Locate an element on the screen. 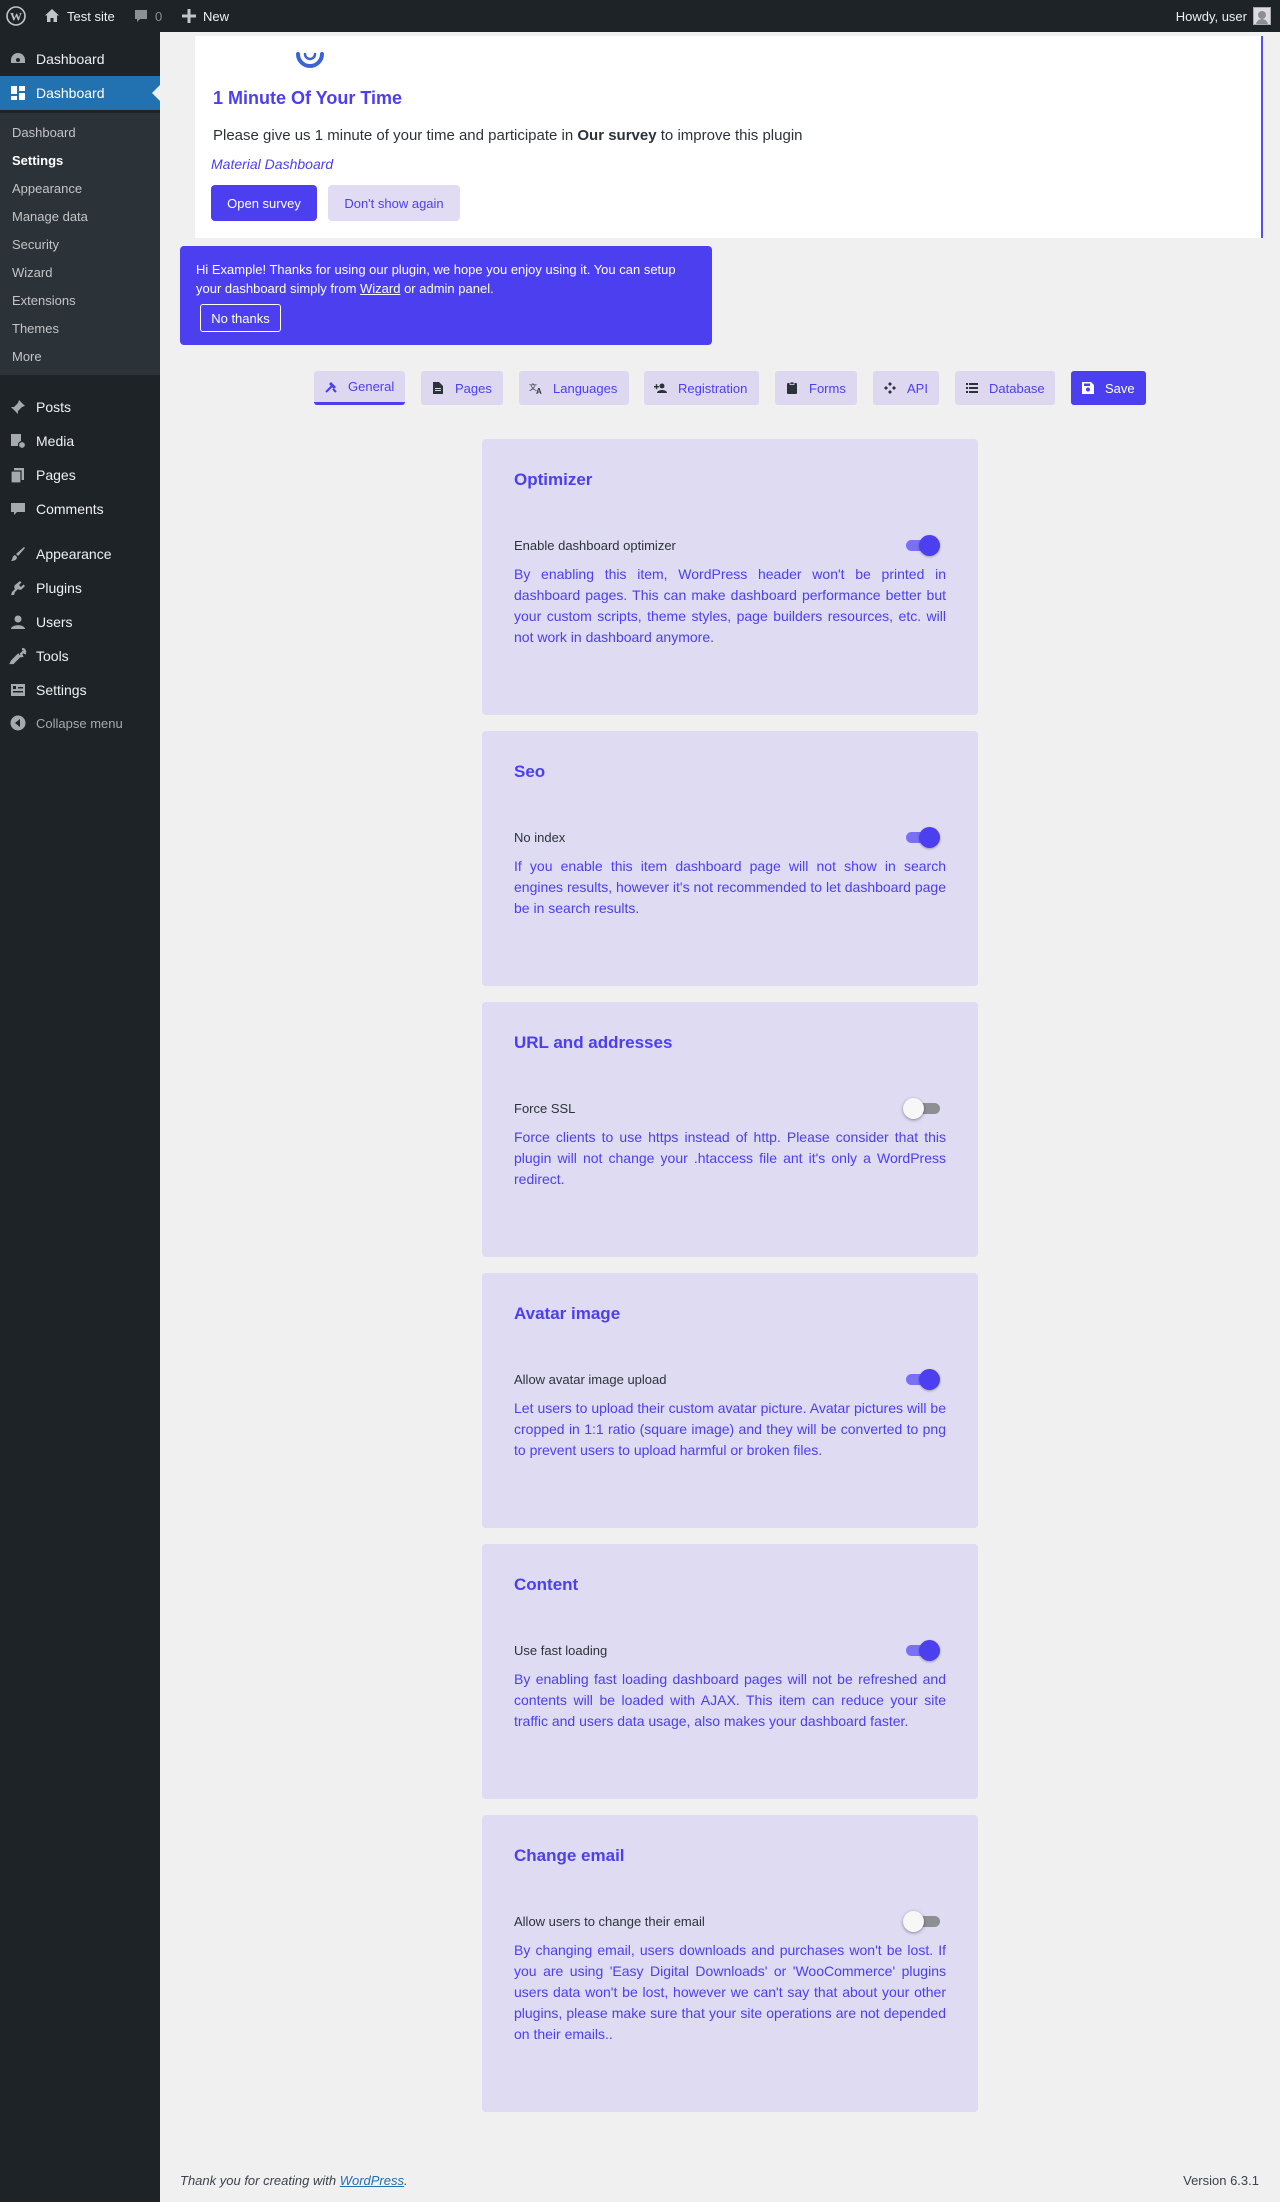 This screenshot has width=1280, height=2202. menu-label: Pages is located at coordinates (56, 475).